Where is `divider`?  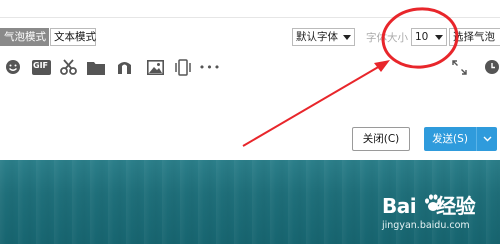 divider is located at coordinates (250, 17).